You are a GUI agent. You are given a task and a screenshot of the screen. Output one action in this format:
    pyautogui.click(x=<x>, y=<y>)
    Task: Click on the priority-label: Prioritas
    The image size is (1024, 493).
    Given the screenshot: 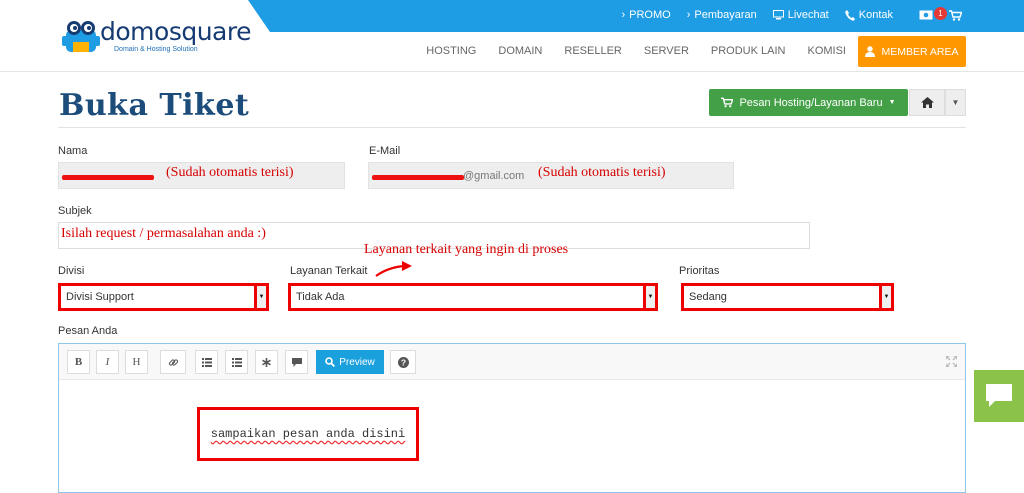 What is the action you would take?
    pyautogui.click(x=699, y=271)
    